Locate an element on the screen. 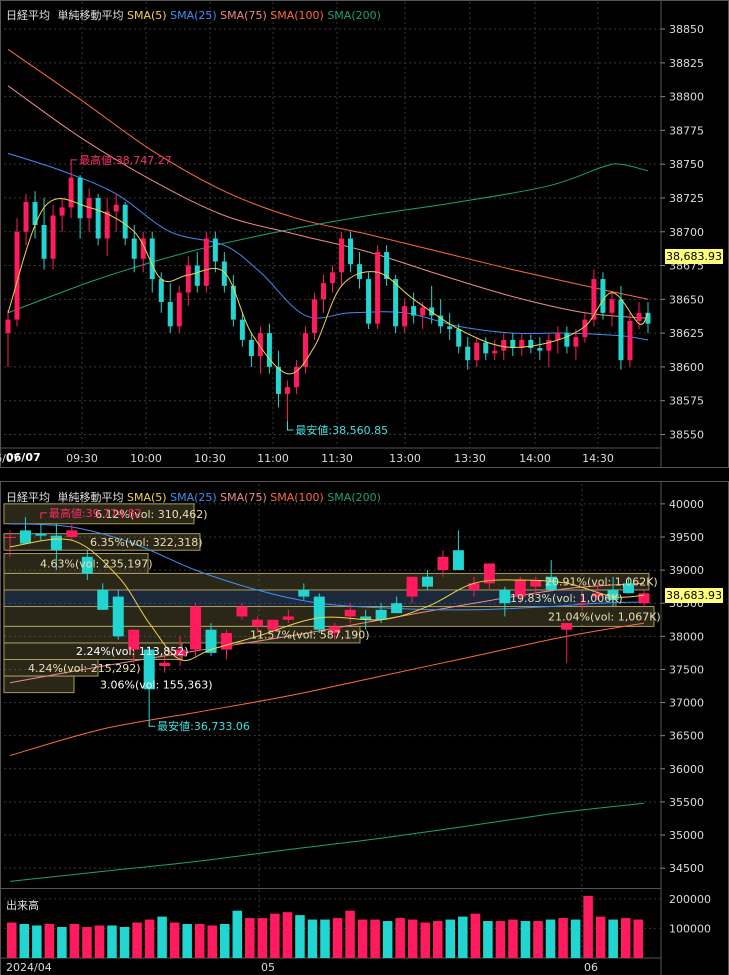 This screenshot has height=975, width=729. volume-profile-label: 2.24%(vol: 113,852) is located at coordinates (132, 651).